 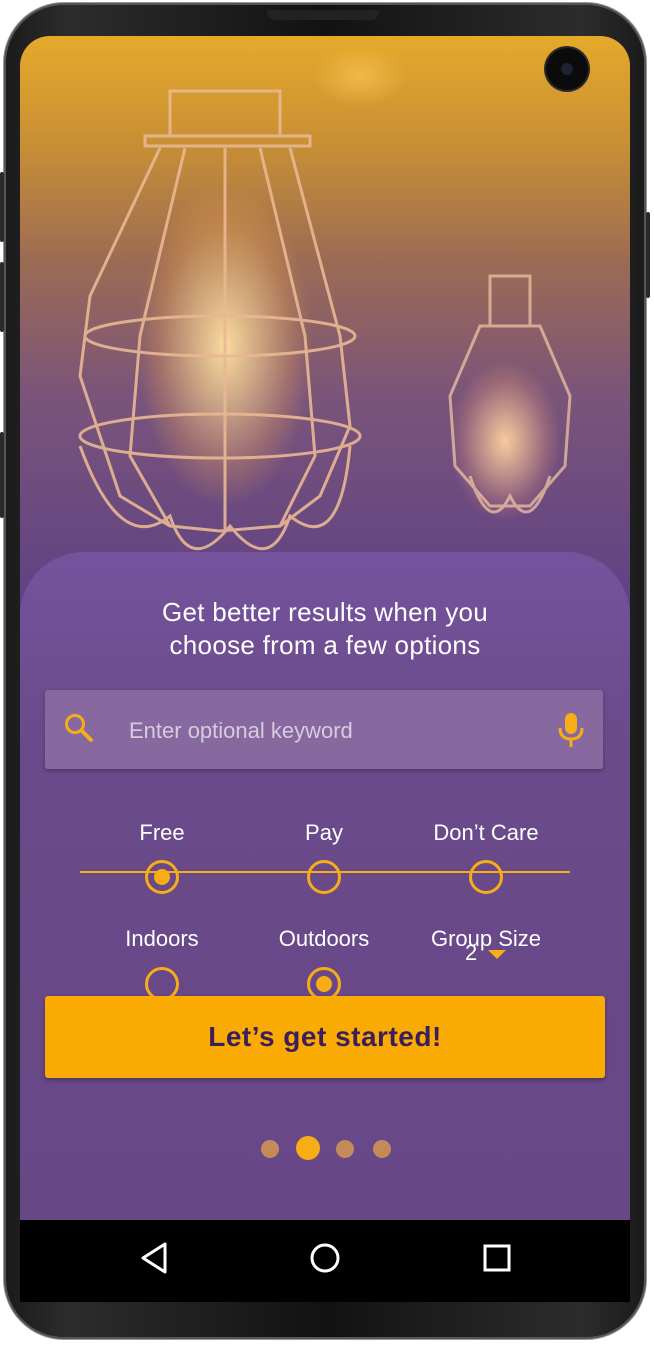 I want to click on back-triangle-icon, so click(x=154, y=1260).